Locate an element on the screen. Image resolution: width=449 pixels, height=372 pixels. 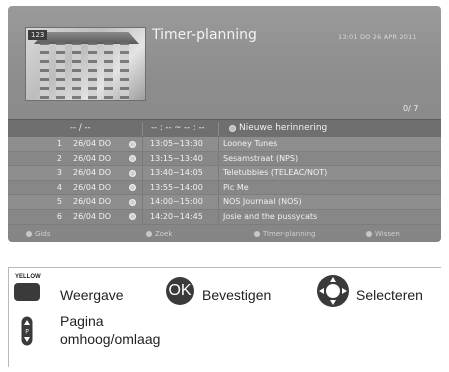
bevestigen-label: Bevestigen is located at coordinates (237, 295).